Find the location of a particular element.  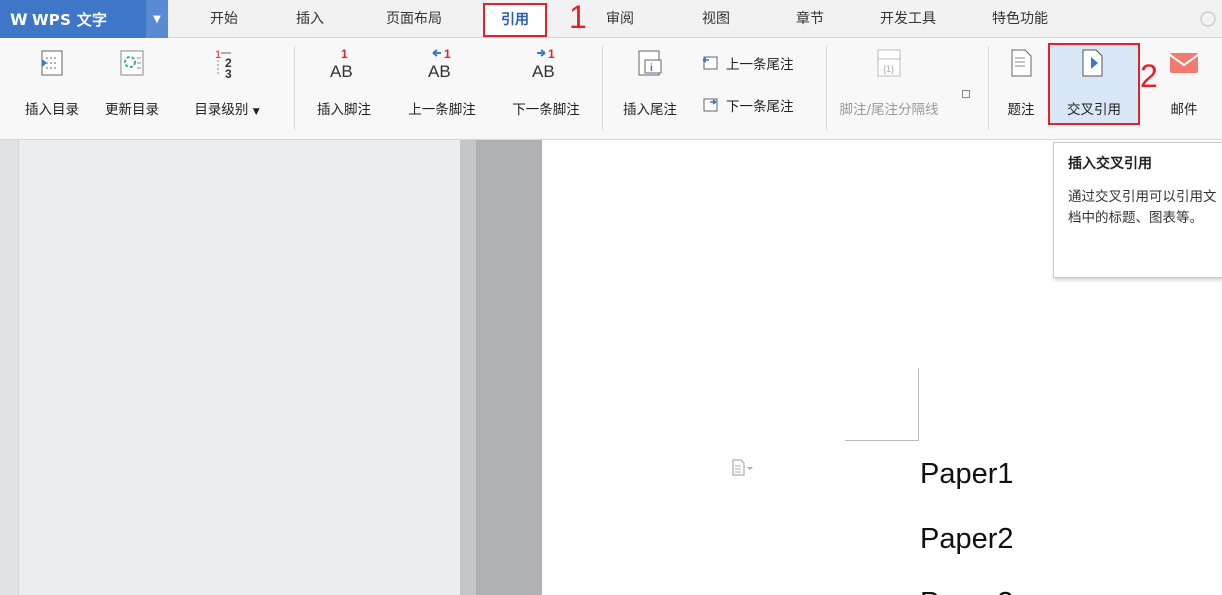

app-logo: W WPS 文字 is located at coordinates (53, 19).